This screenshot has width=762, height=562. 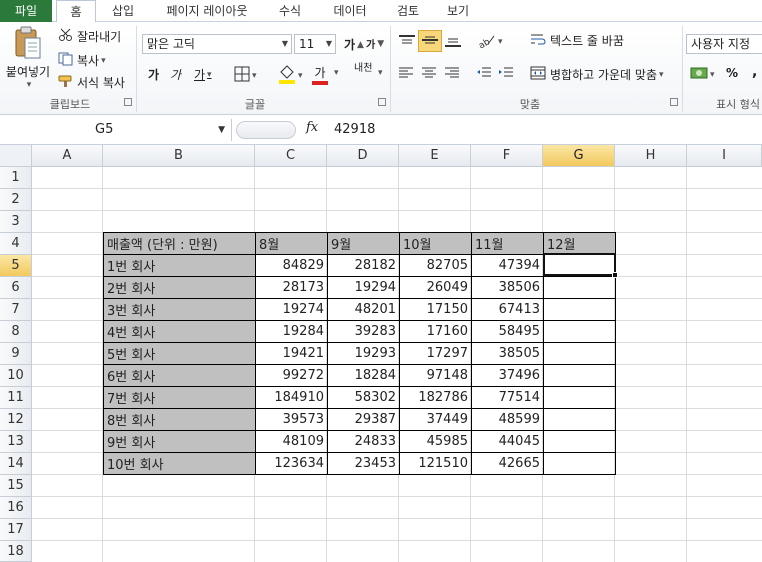 What do you see at coordinates (375, 44) in the screenshot?
I see `shrink-font-button: 가 ▼` at bounding box center [375, 44].